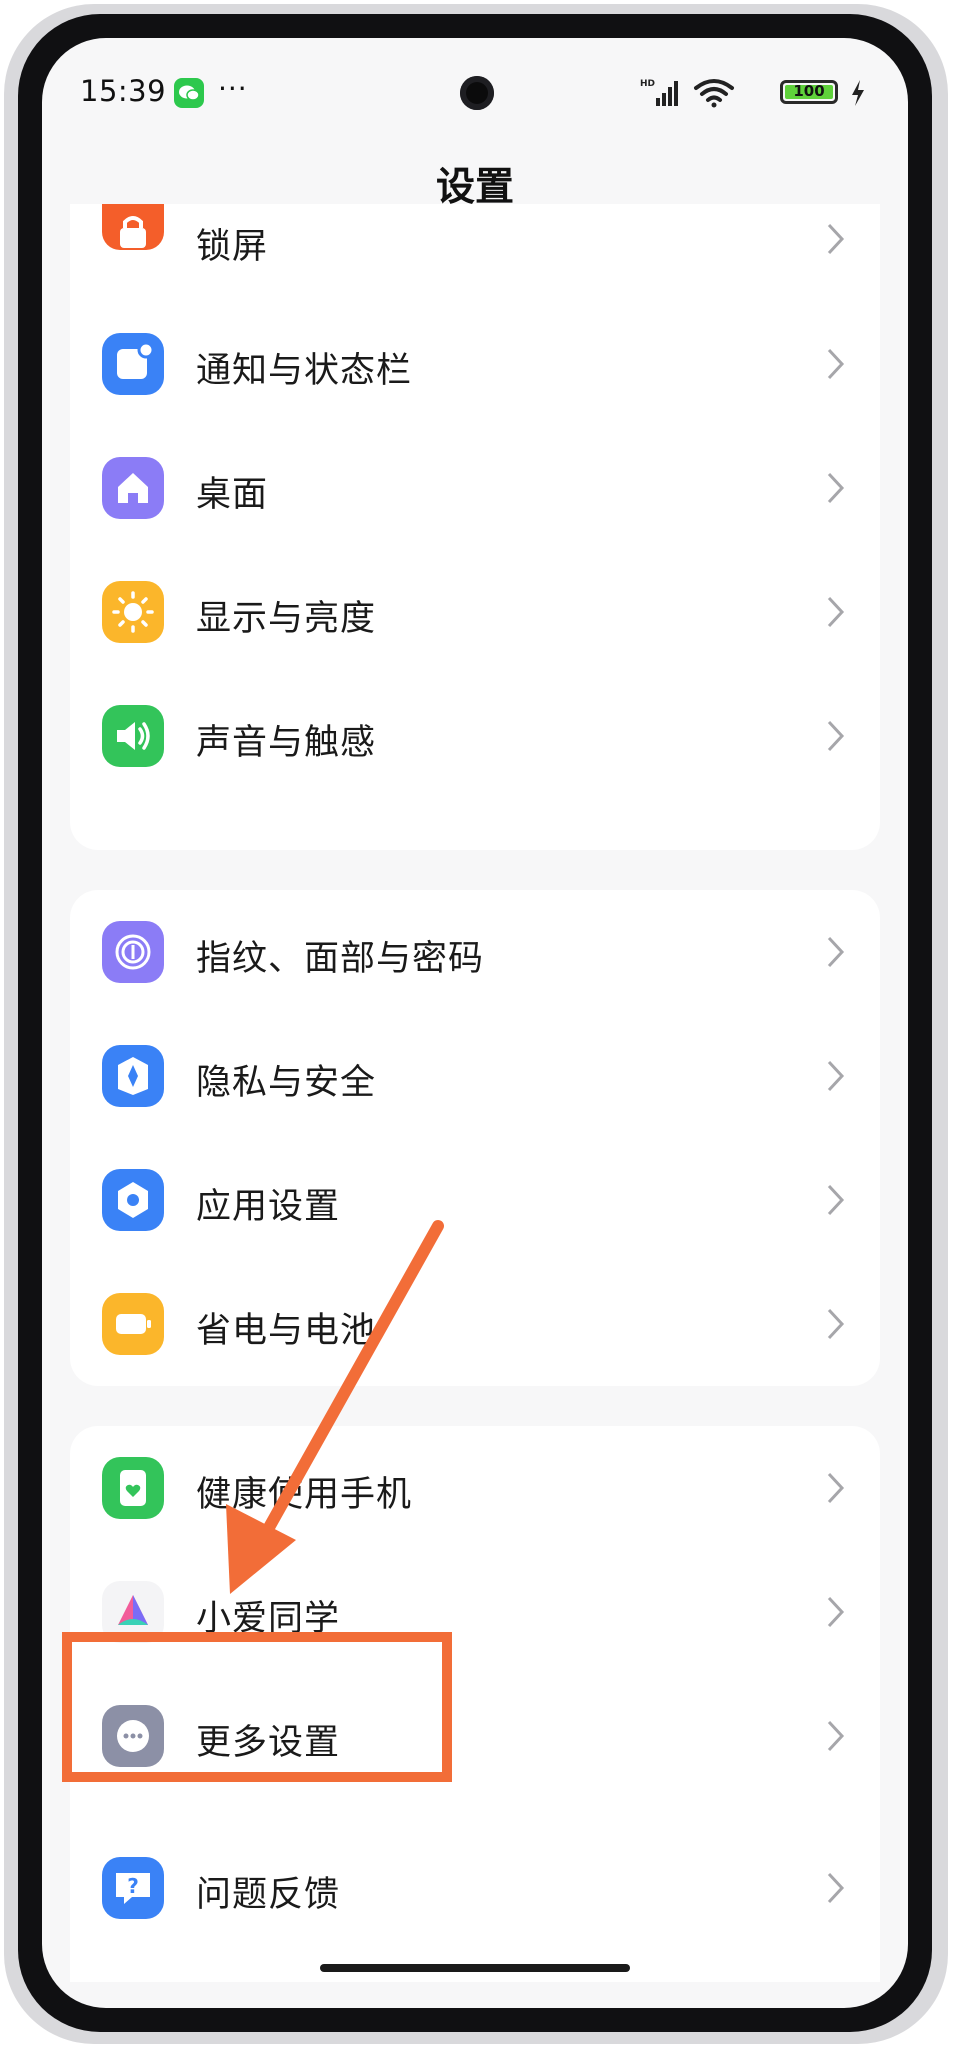 The image size is (960, 2051). Describe the element at coordinates (304, 371) in the screenshot. I see `settings-item-label: 通知与状态栏` at that location.